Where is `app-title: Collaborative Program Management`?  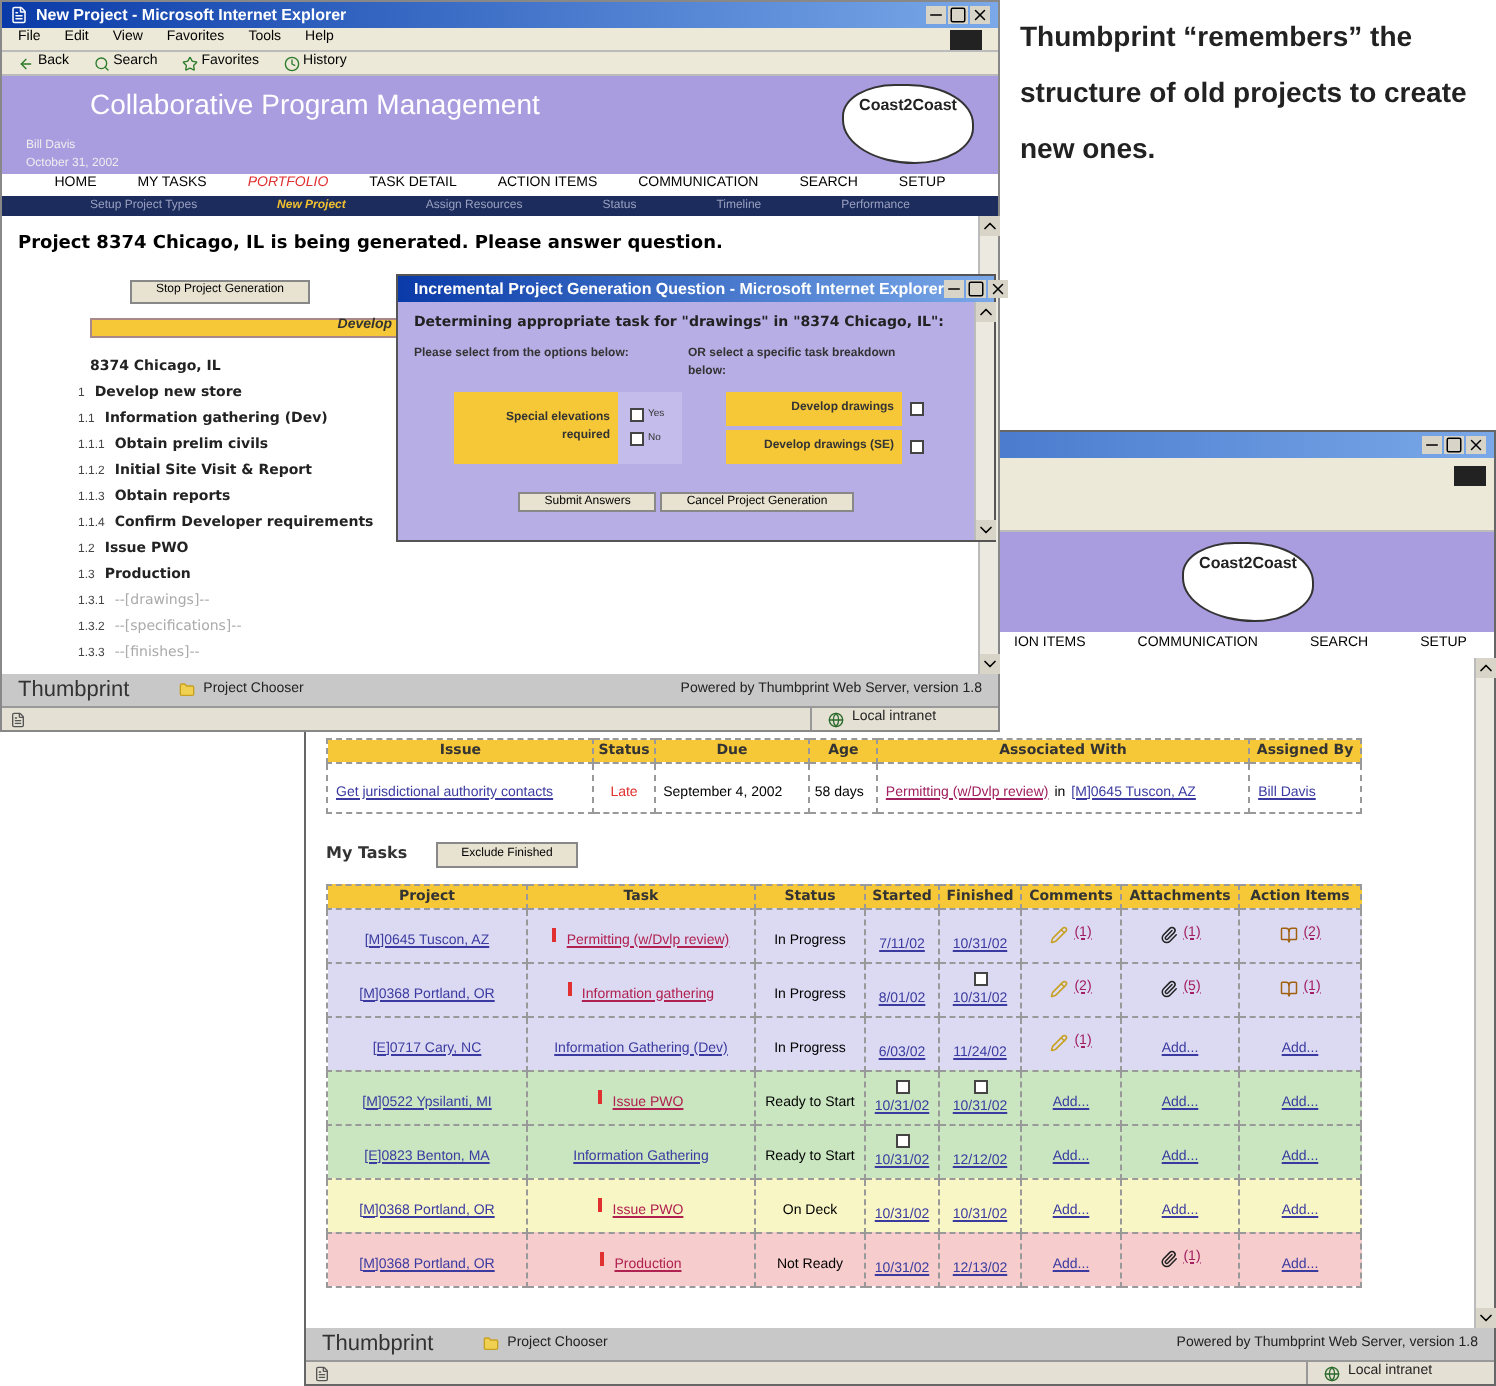
app-title: Collaborative Program Management is located at coordinates (315, 105).